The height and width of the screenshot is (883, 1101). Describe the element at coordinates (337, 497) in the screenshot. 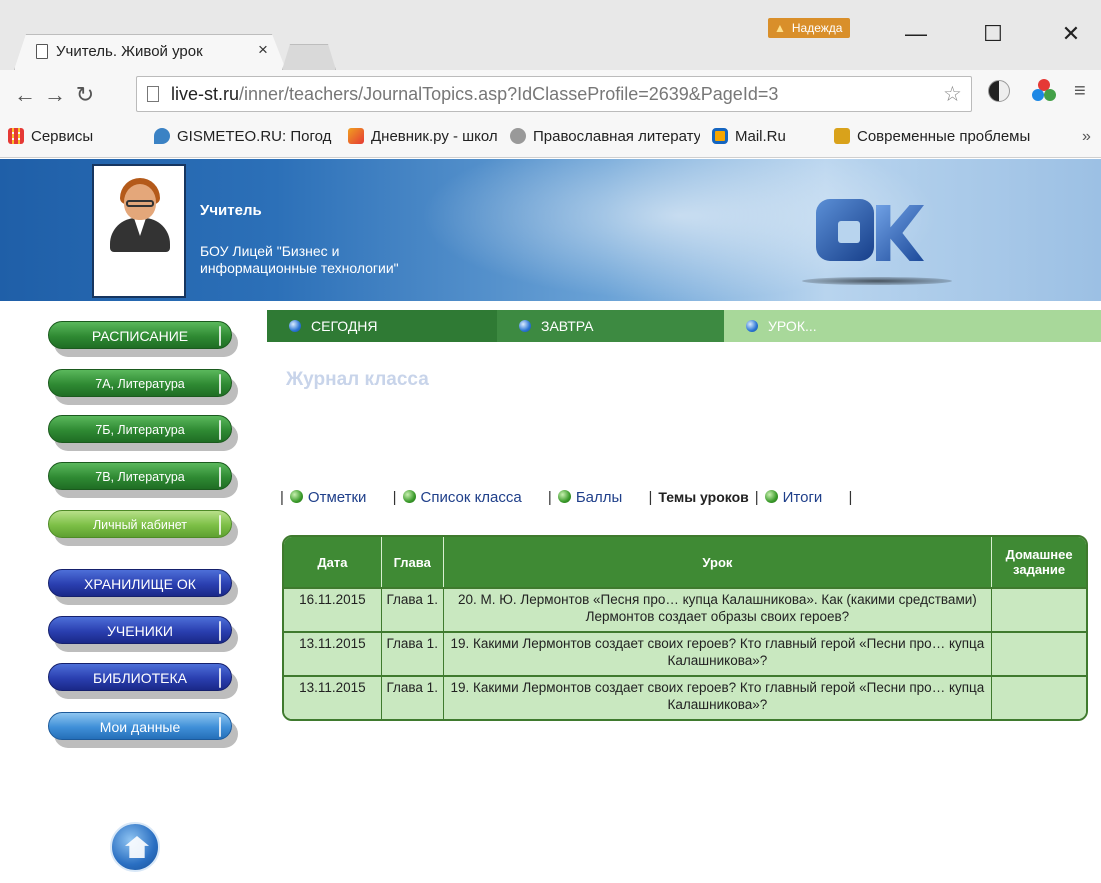

I see `tab-label: Отметки` at that location.